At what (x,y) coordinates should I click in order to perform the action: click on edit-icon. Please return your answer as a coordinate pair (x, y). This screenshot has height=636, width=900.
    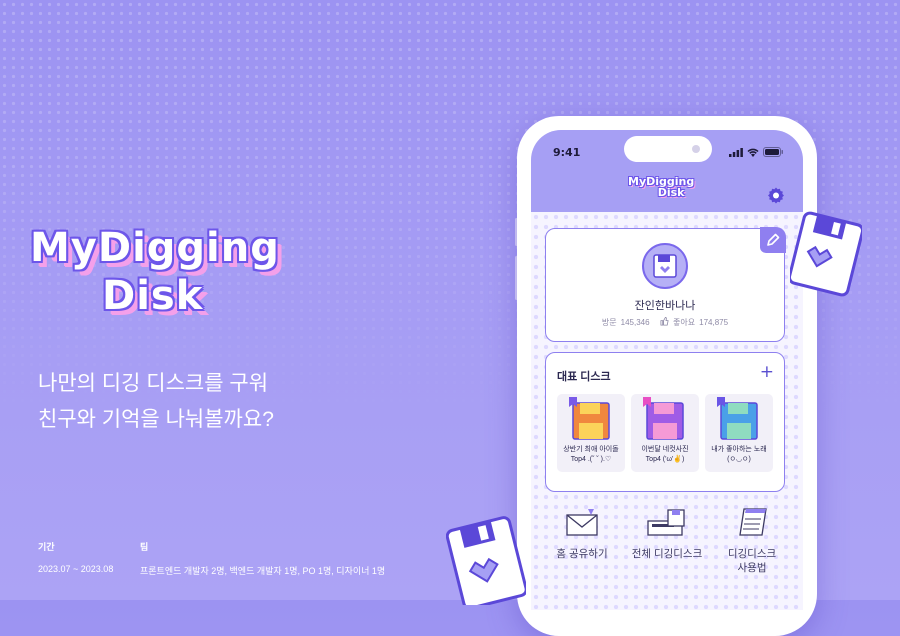
    Looking at the image, I should click on (773, 239).